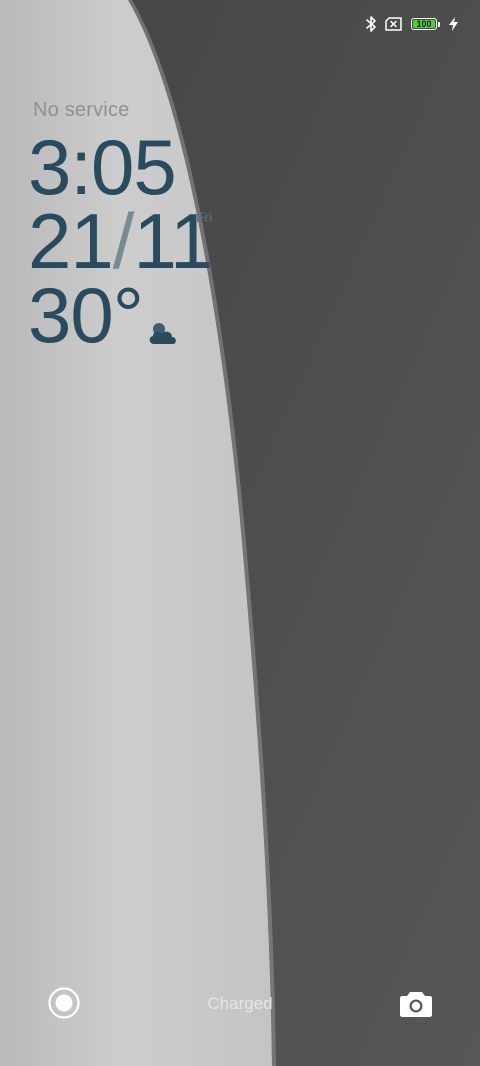  Describe the element at coordinates (102, 167) in the screenshot. I see `lock-clock: 3:05` at that location.